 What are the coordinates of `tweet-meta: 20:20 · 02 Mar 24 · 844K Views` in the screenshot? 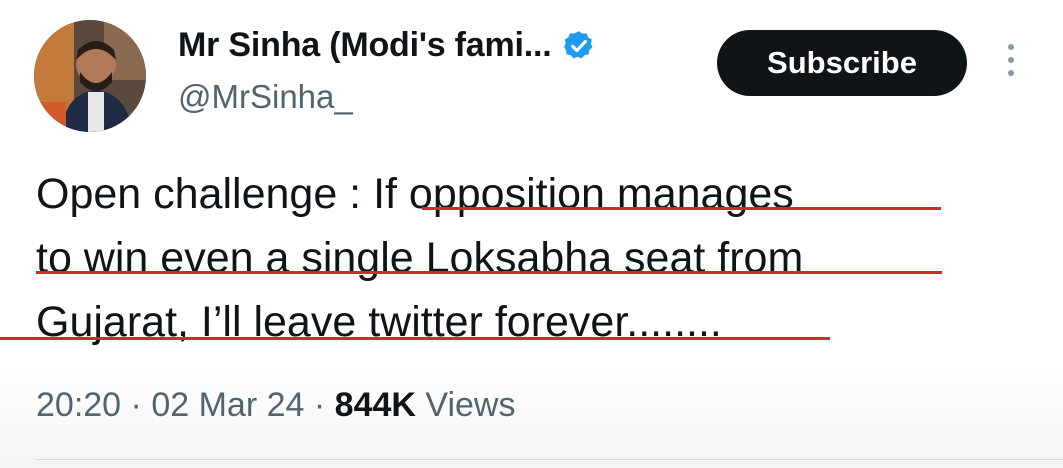 It's located at (275, 405).